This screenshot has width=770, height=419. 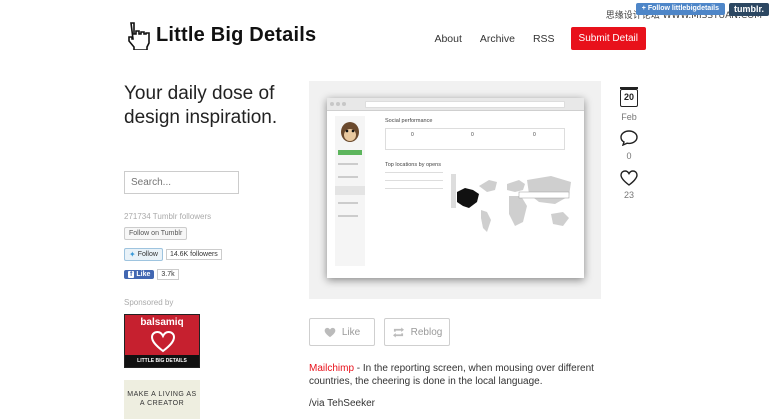 I want to click on like-count: 23, so click(x=628, y=195).